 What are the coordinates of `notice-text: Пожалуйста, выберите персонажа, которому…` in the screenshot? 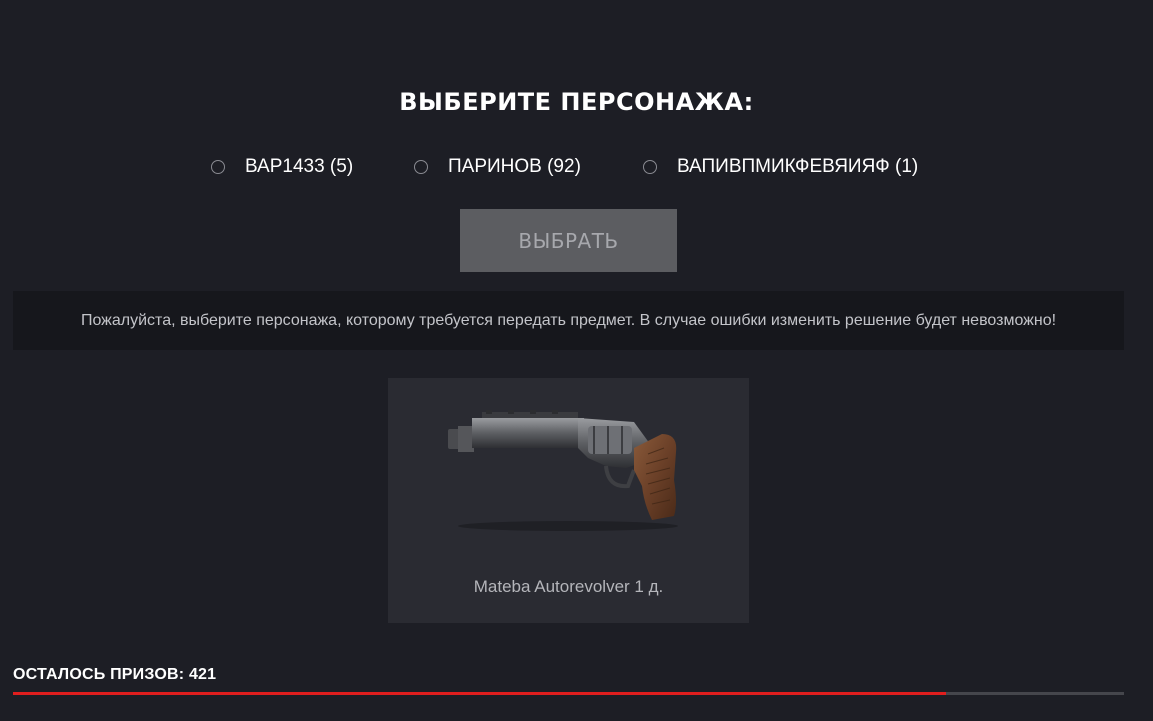 It's located at (568, 320).